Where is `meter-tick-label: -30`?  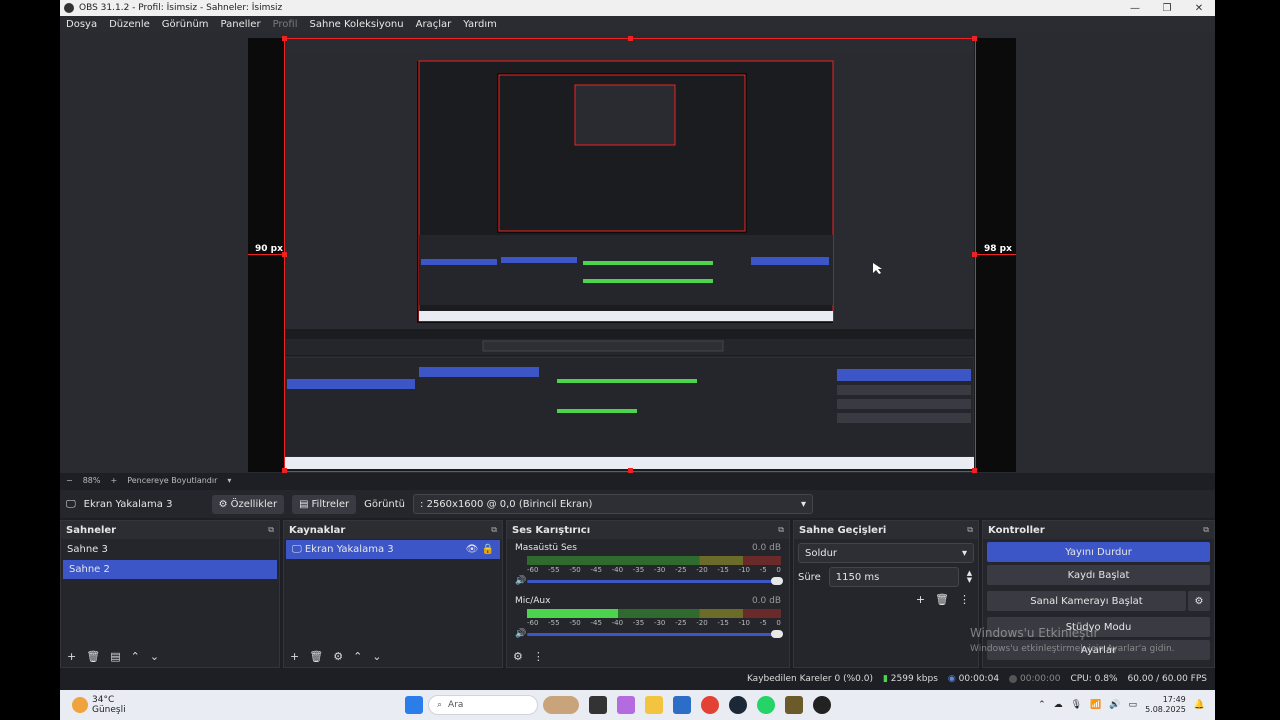
meter-tick-label: -30 is located at coordinates (659, 623).